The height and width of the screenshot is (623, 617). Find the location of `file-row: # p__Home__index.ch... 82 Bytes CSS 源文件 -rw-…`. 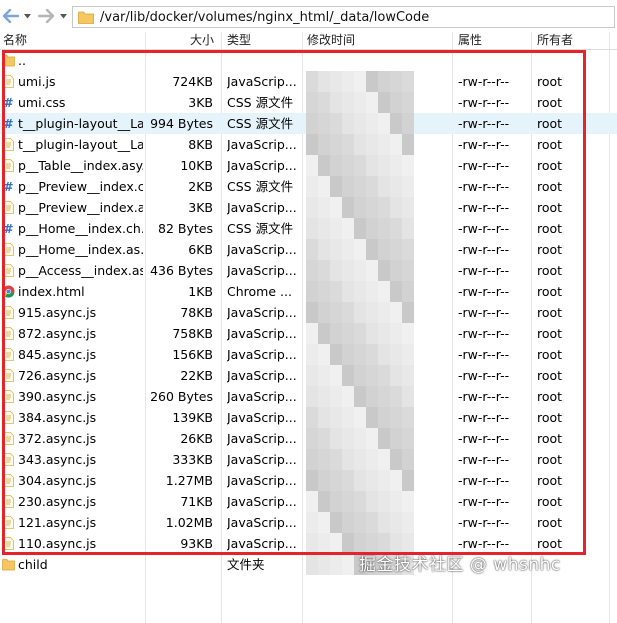

file-row: # p__Home__index.ch... 82 Bytes CSS 源文件 -rw-… is located at coordinates (308, 228).